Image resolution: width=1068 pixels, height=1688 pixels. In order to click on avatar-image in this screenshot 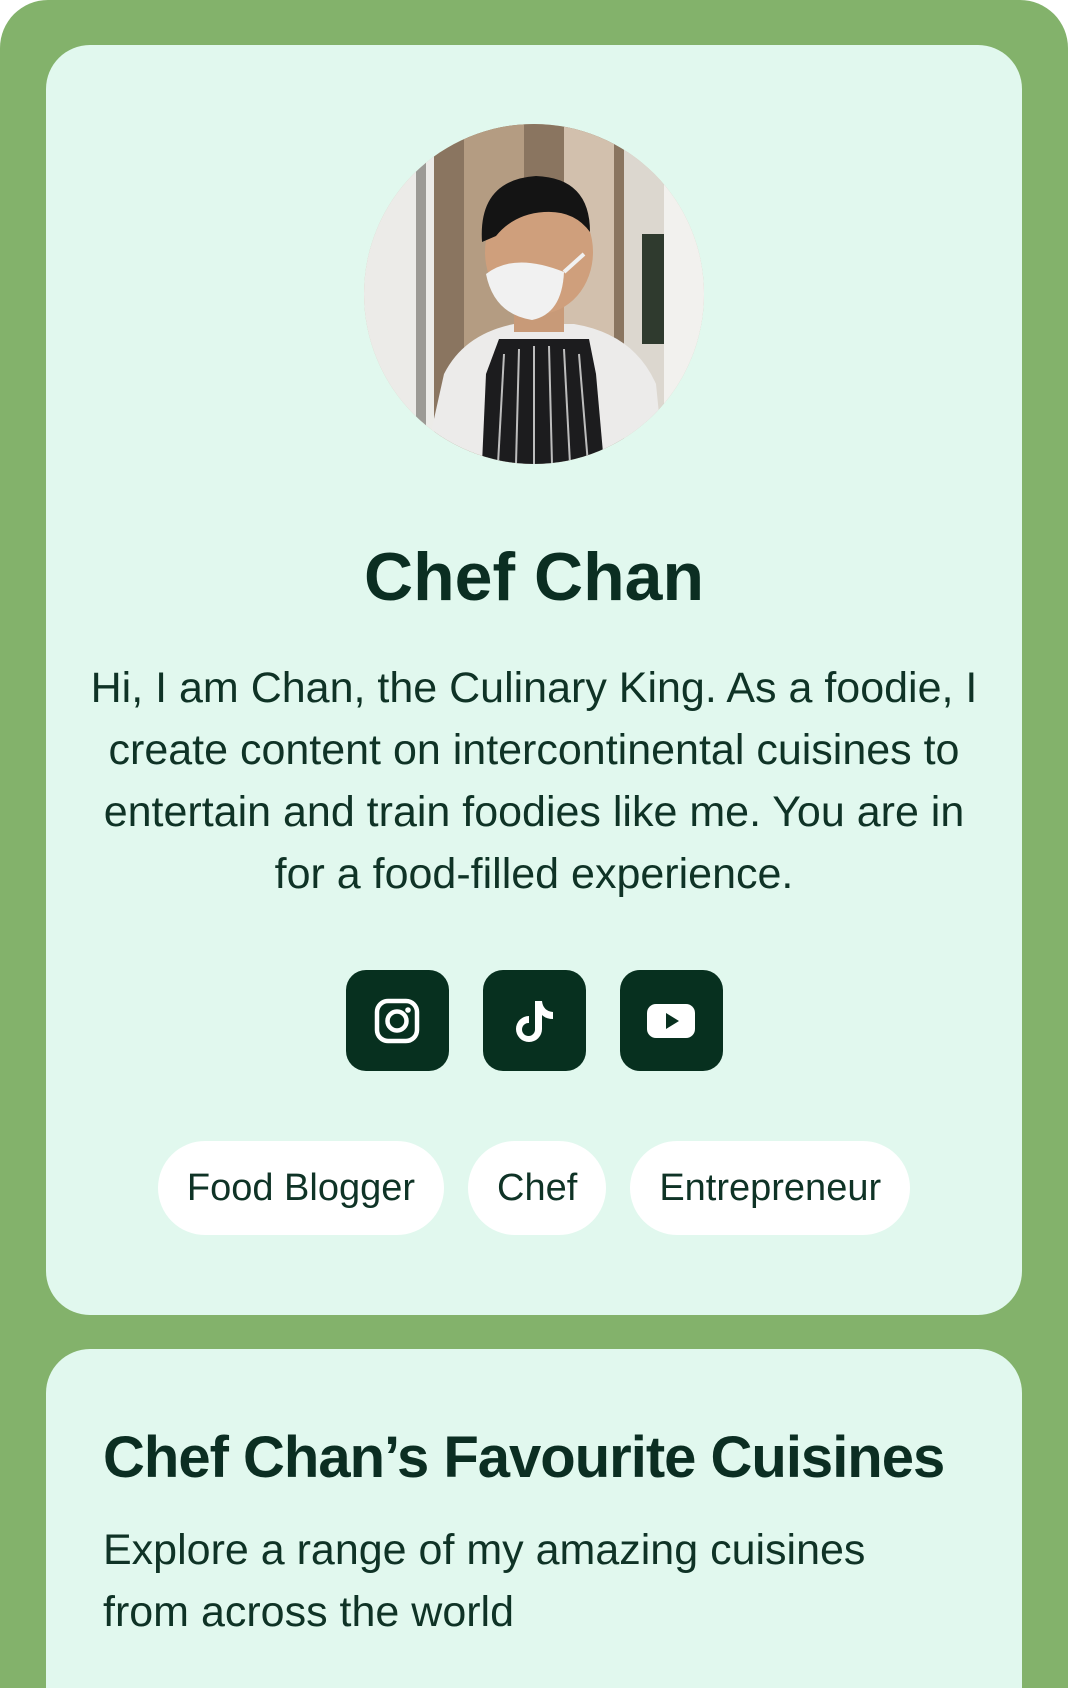, I will do `click(534, 294)`.